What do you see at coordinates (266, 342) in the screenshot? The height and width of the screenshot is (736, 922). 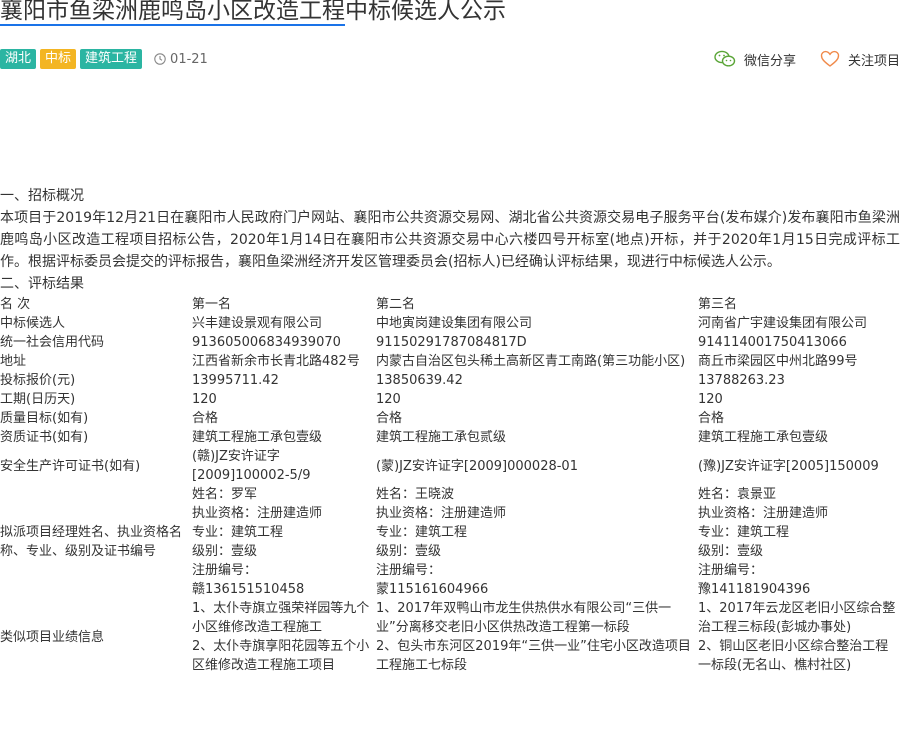 I see `table-cell: 913605006834939070` at bounding box center [266, 342].